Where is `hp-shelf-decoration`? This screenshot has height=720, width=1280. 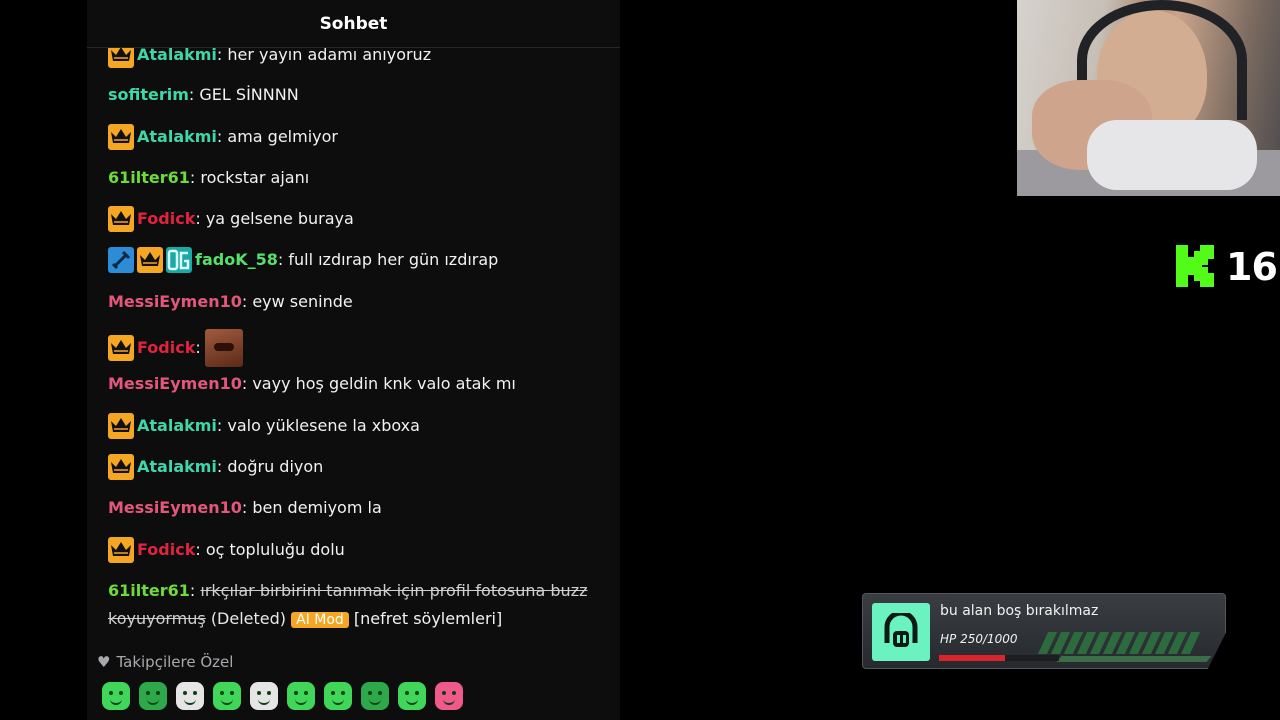
hp-shelf-decoration is located at coordinates (1134, 659).